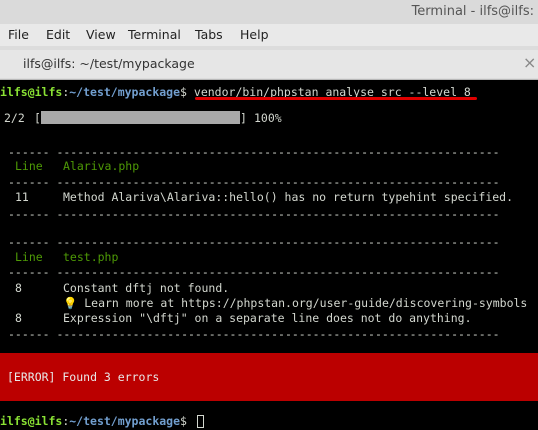  Describe the element at coordinates (22, 197) in the screenshot. I see `error-line-number: 11` at that location.